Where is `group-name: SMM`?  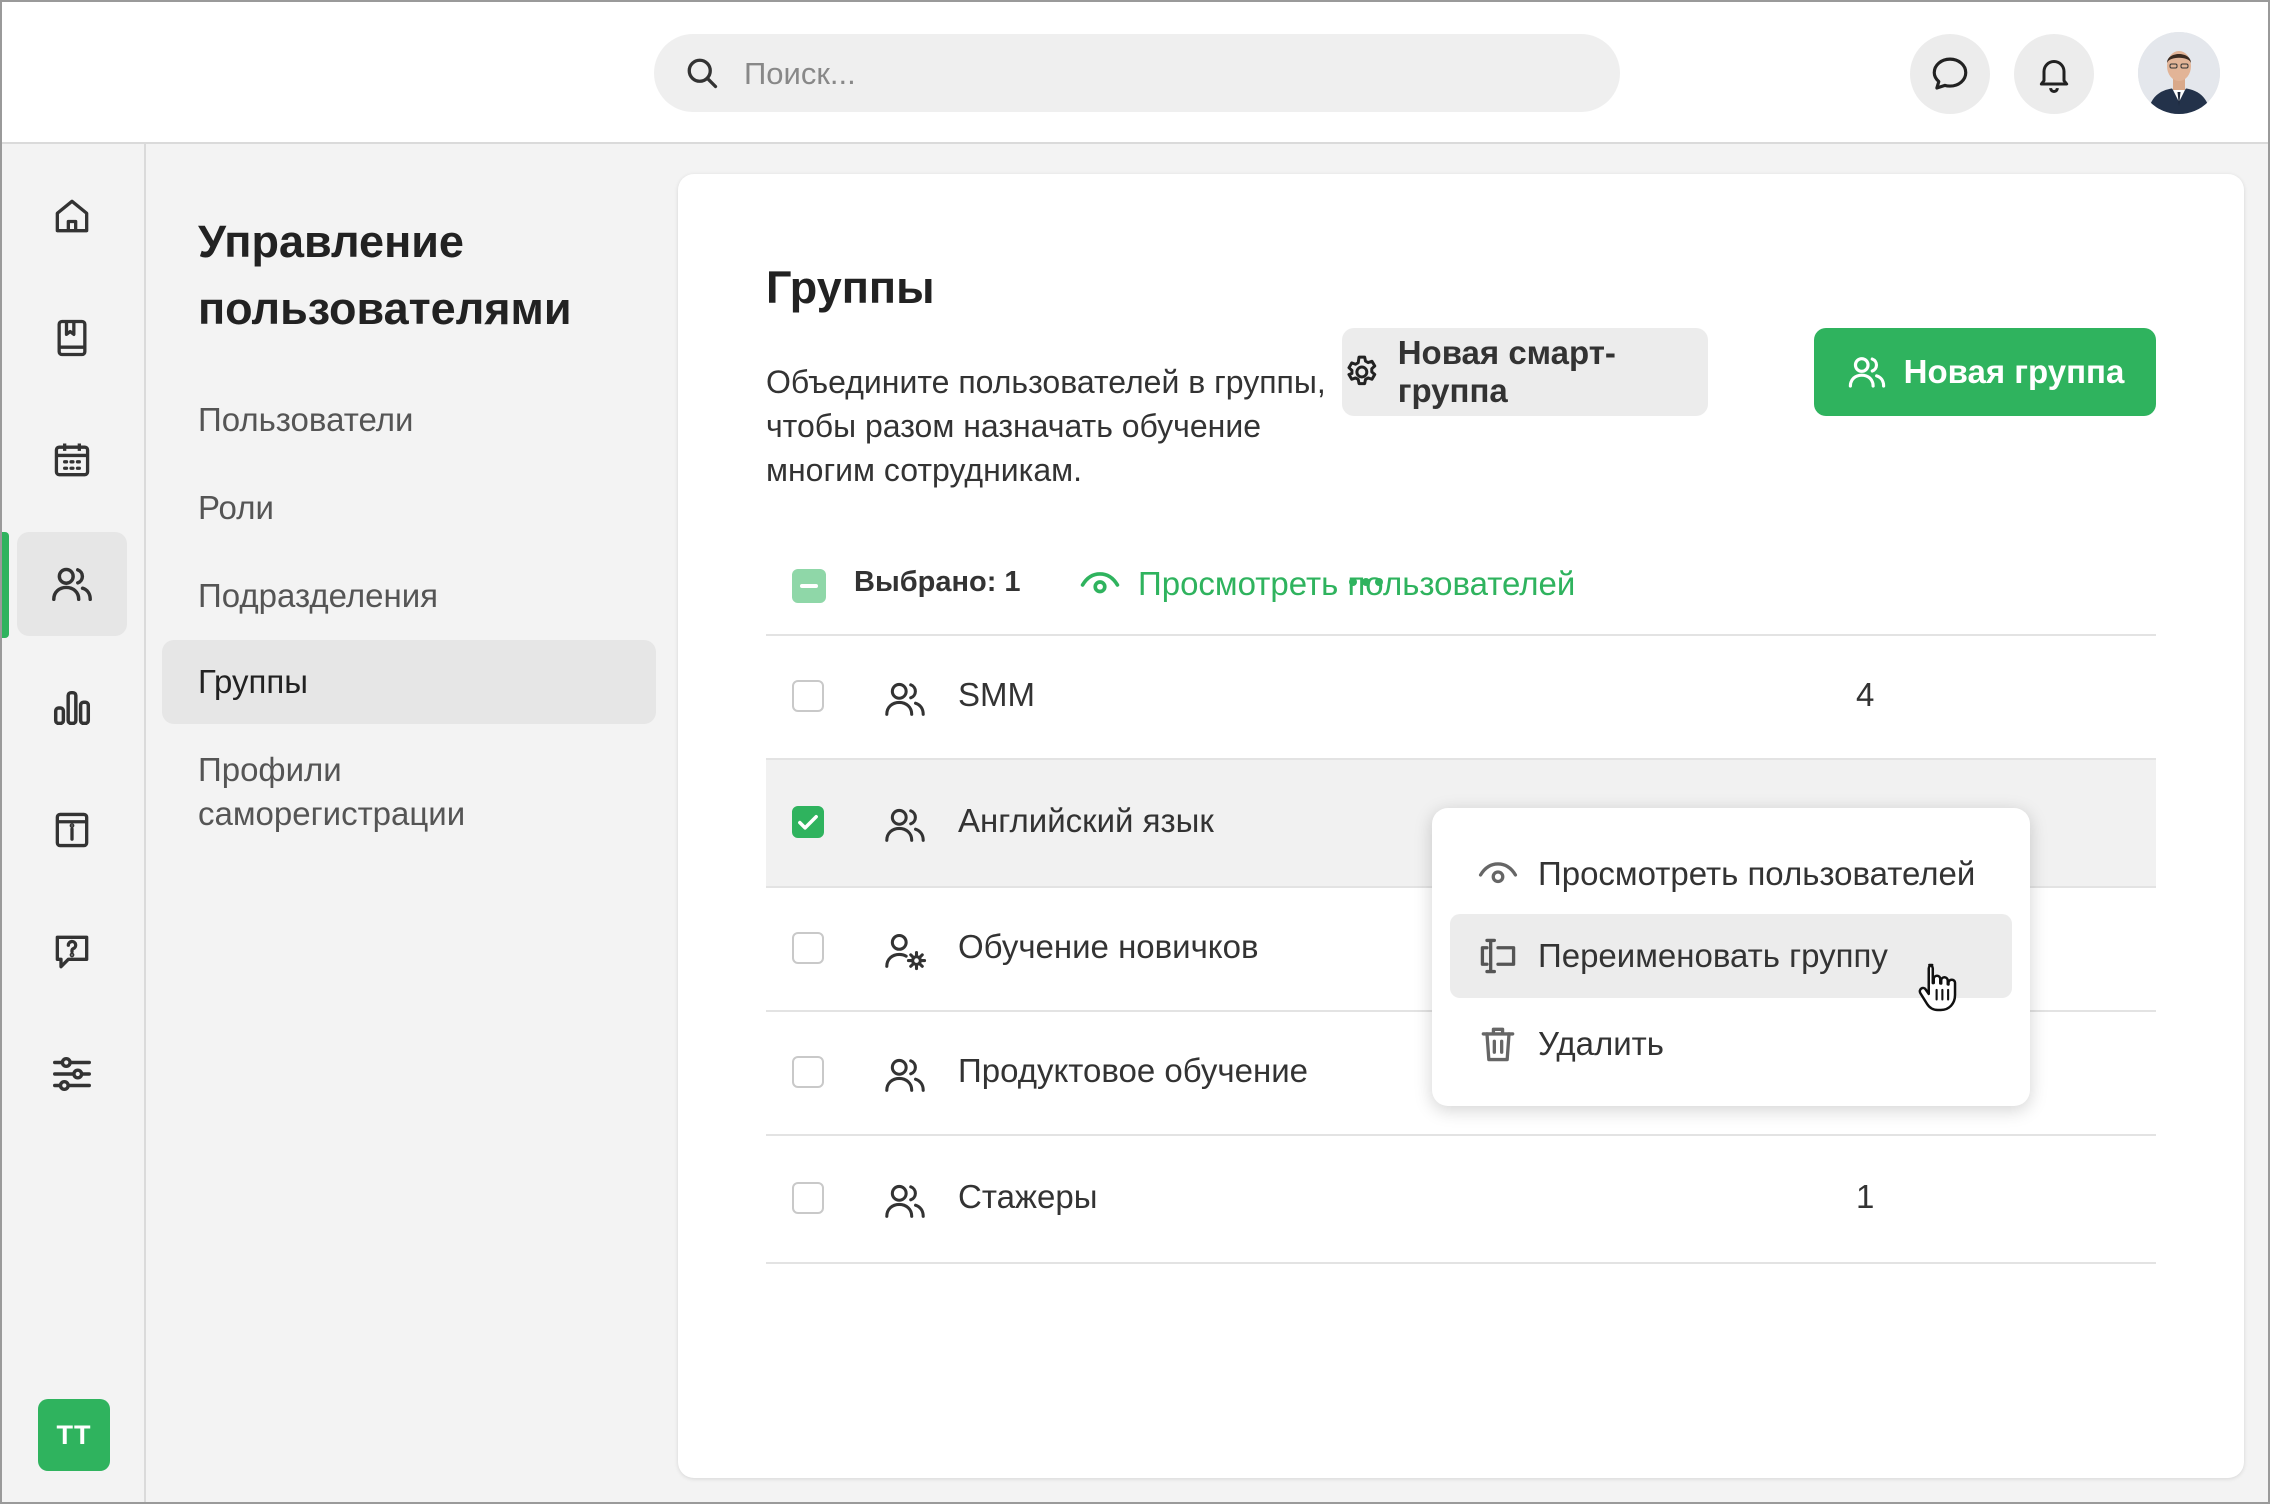 group-name: SMM is located at coordinates (996, 694).